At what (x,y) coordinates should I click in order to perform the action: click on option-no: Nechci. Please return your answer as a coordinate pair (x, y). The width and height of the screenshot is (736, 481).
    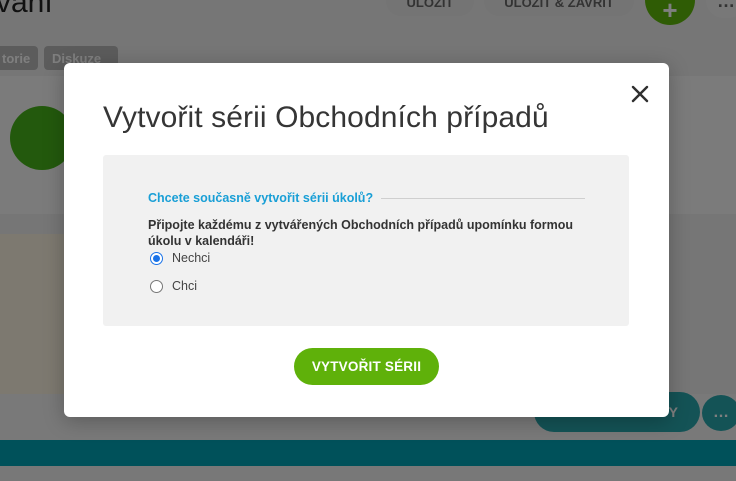
    Looking at the image, I should click on (180, 258).